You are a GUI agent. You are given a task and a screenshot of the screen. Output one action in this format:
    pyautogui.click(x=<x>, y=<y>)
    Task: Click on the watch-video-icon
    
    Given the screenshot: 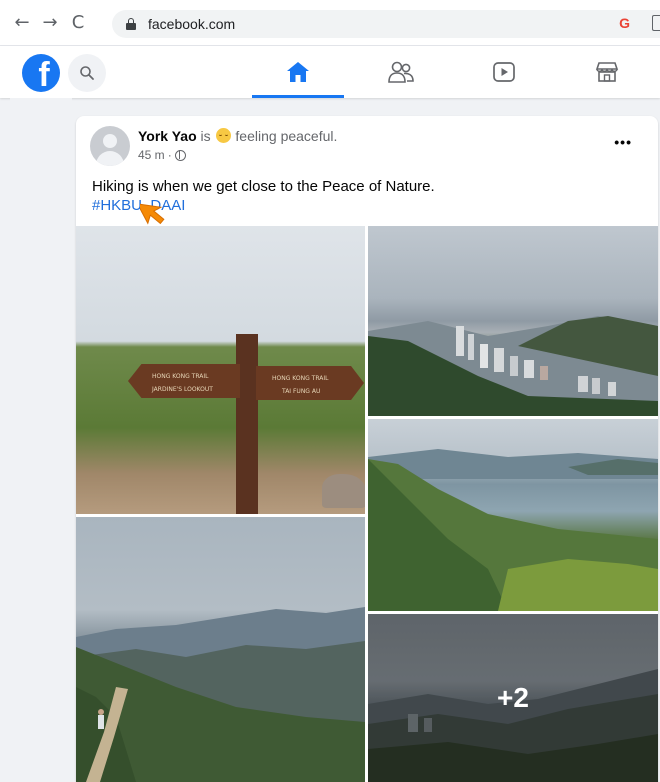 What is the action you would take?
    pyautogui.click(x=504, y=72)
    